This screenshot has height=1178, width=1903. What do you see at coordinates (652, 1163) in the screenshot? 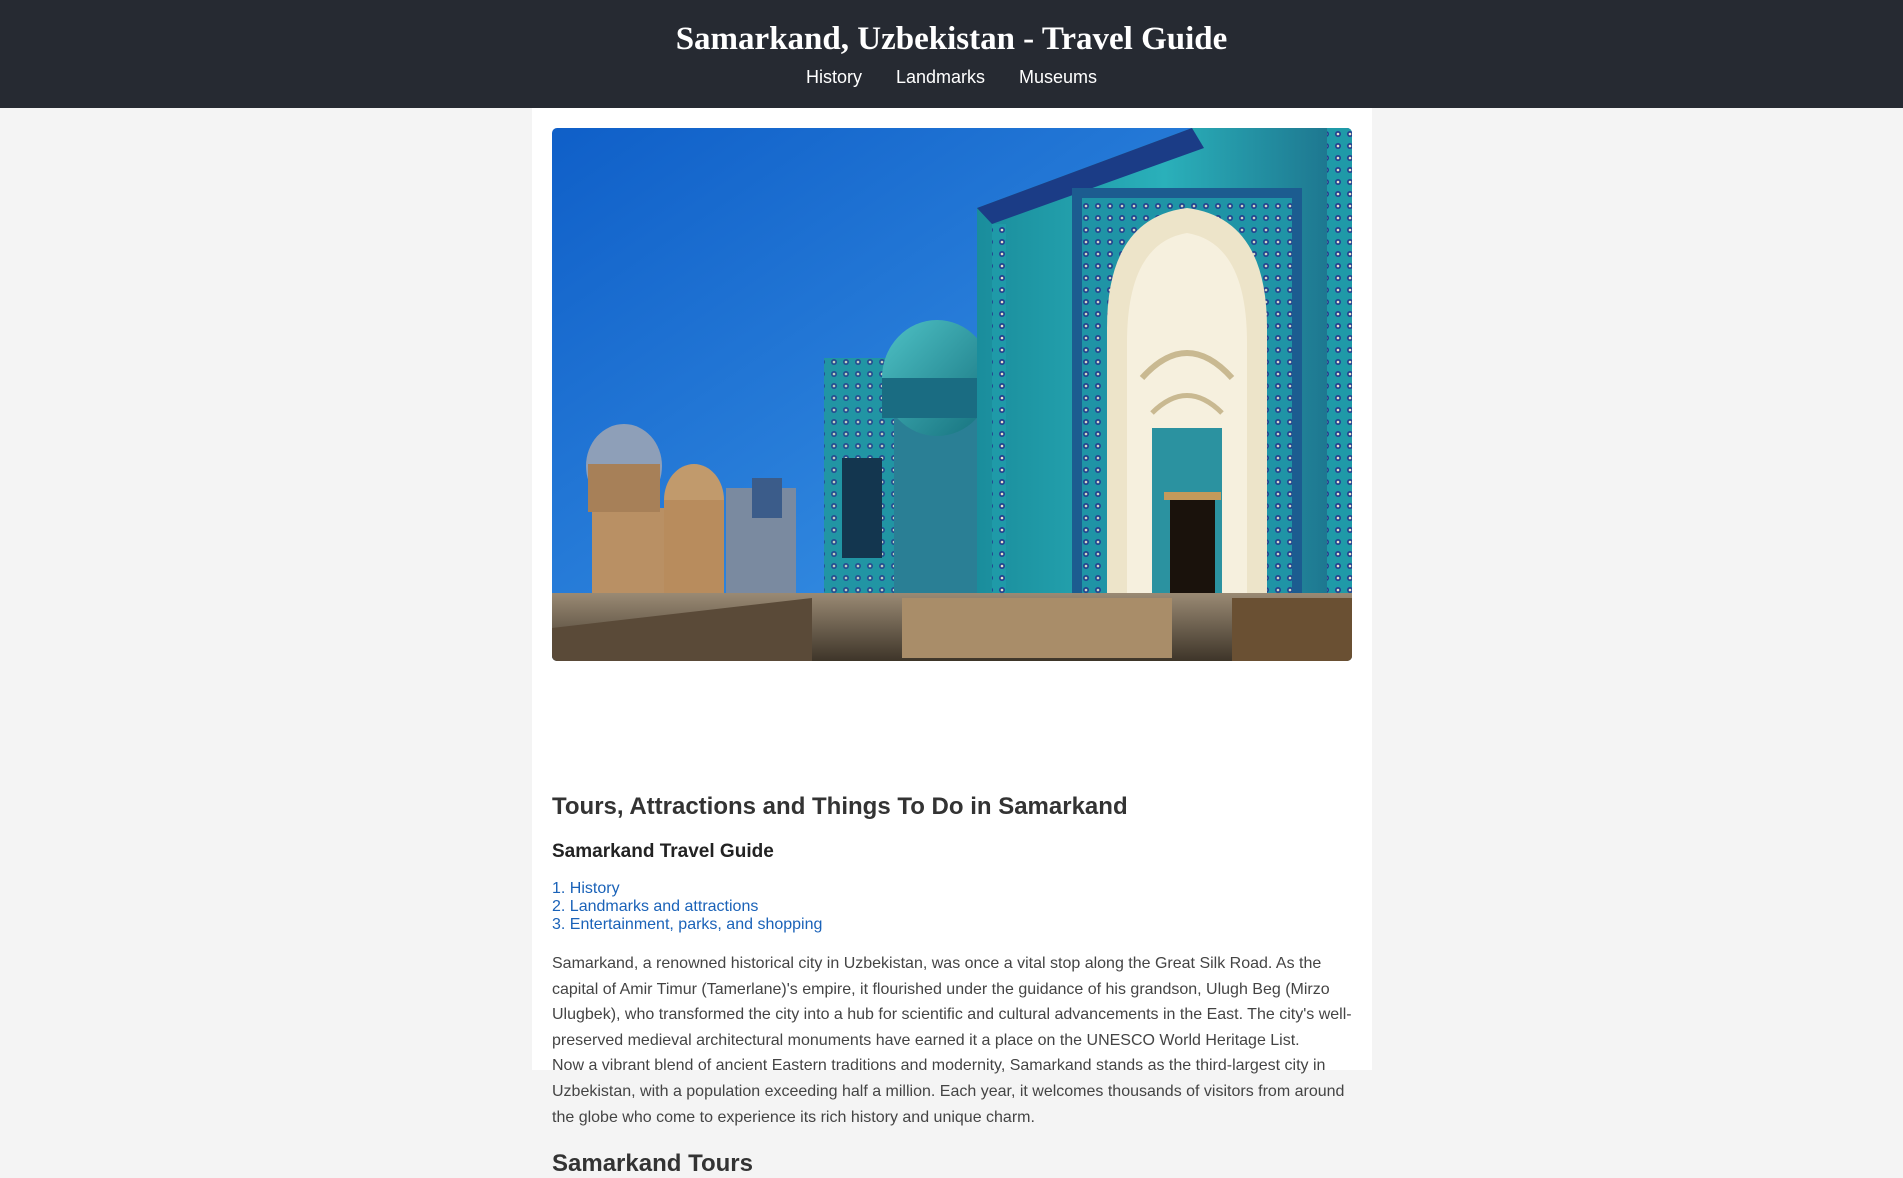
I see `tours-heading: Samarkand Tours` at bounding box center [652, 1163].